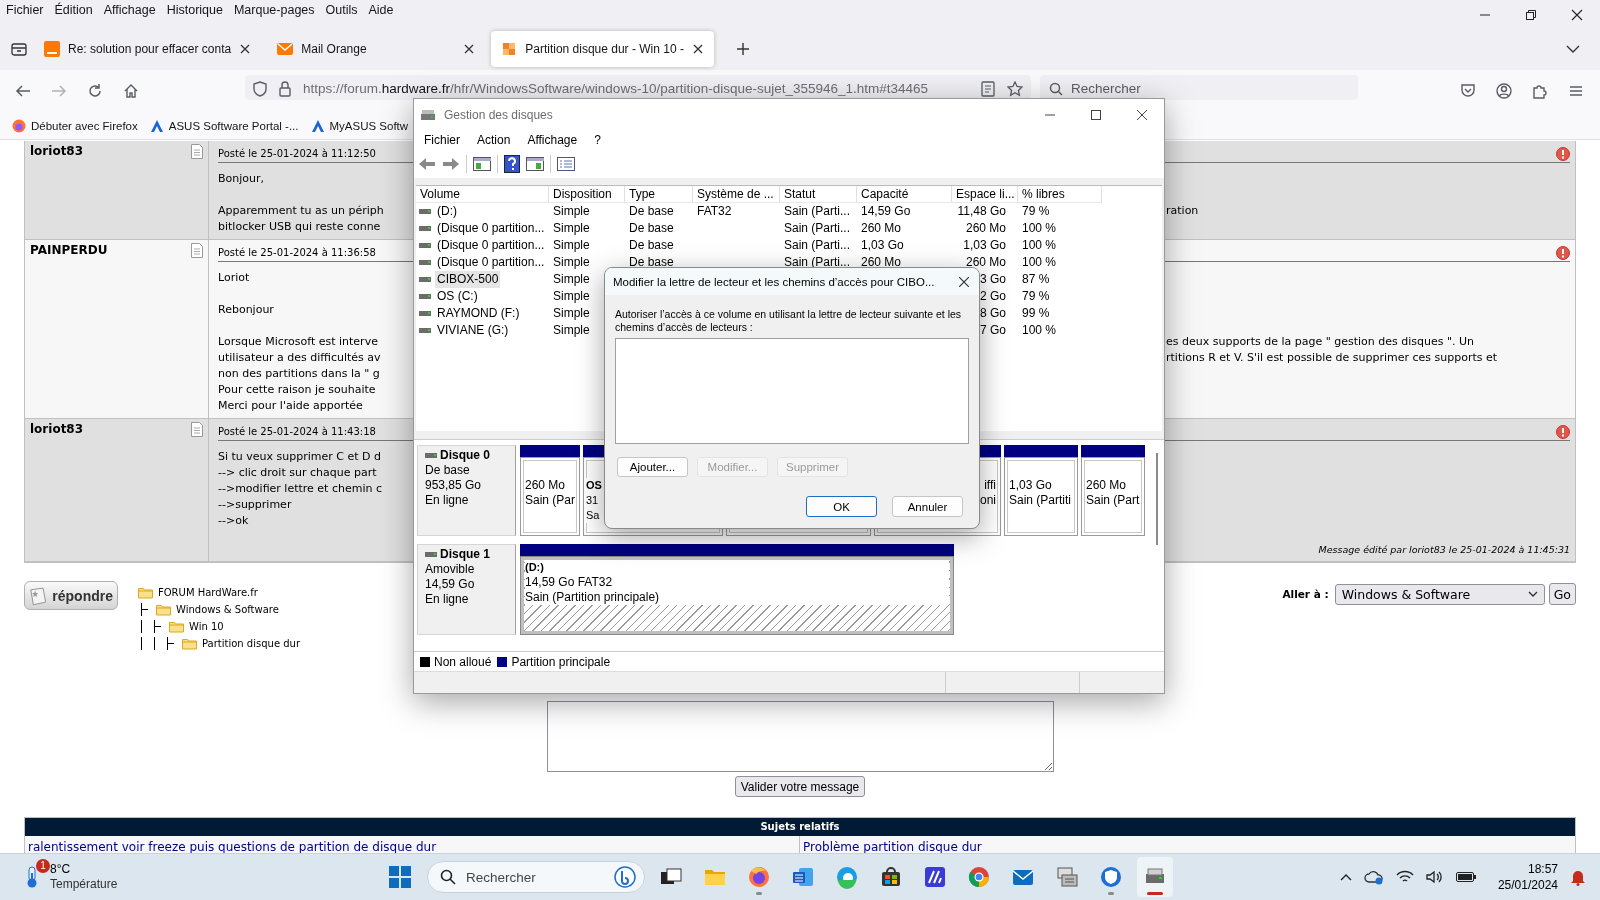  Describe the element at coordinates (95, 91) in the screenshot. I see `reload-icon` at that location.